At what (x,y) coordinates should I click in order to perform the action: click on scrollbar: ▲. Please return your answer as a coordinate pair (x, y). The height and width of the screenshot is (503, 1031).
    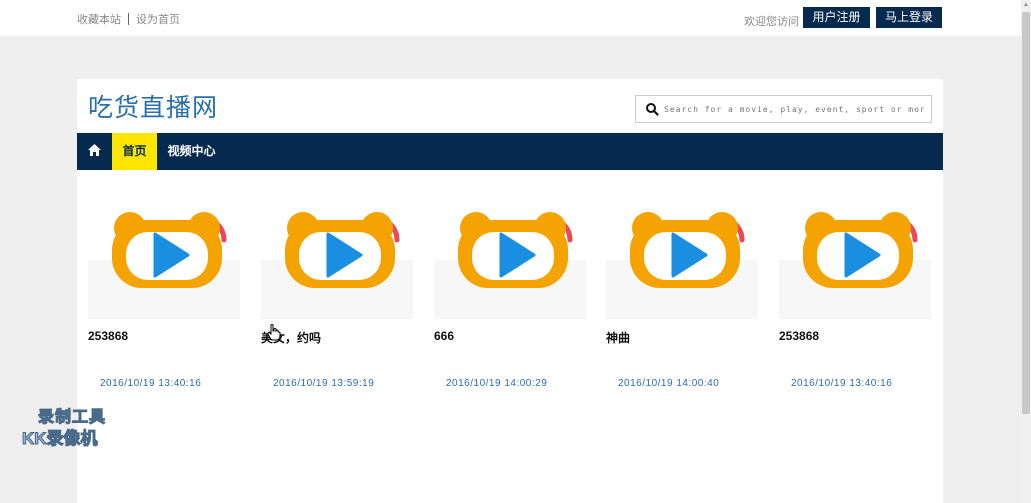
    Looking at the image, I should click on (1026, 251).